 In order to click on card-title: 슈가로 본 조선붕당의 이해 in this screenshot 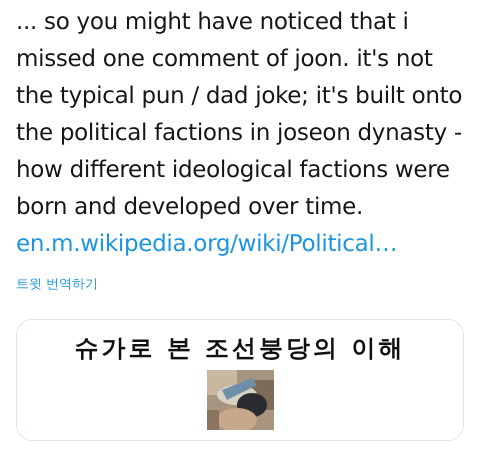, I will do `click(240, 348)`.